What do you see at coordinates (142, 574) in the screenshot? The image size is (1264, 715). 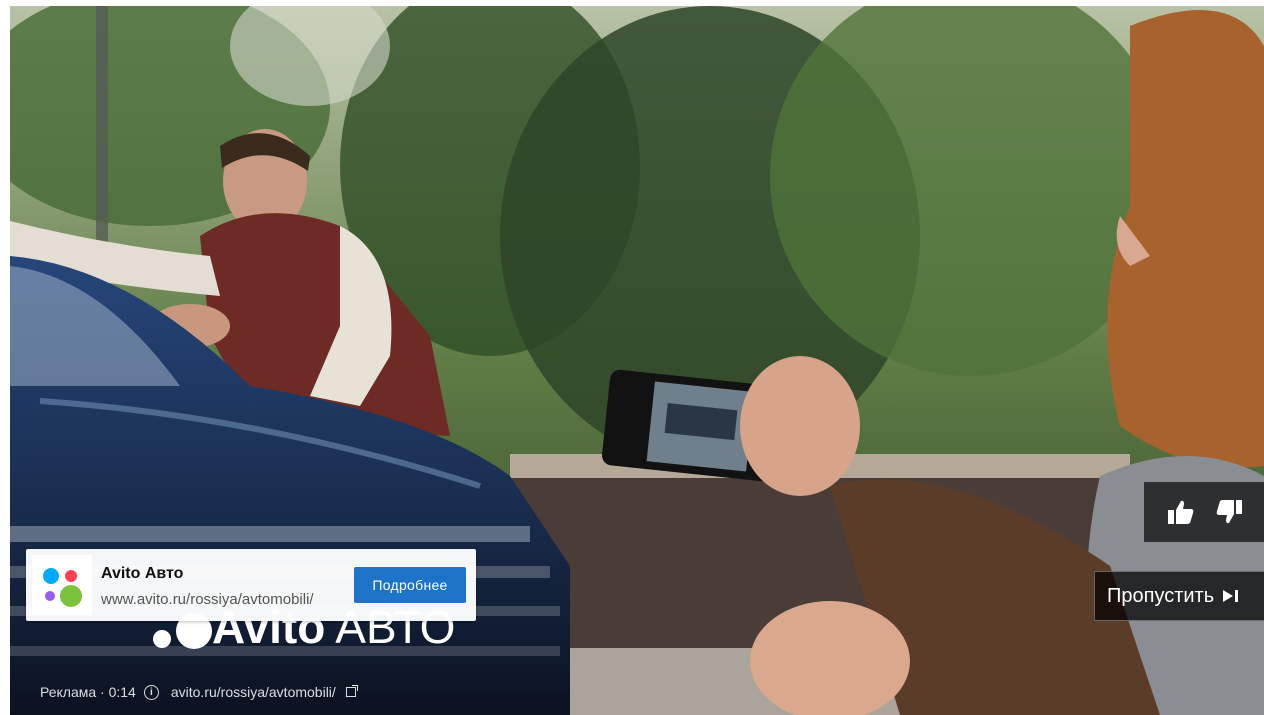 I see `ad-title: Avito Авто` at bounding box center [142, 574].